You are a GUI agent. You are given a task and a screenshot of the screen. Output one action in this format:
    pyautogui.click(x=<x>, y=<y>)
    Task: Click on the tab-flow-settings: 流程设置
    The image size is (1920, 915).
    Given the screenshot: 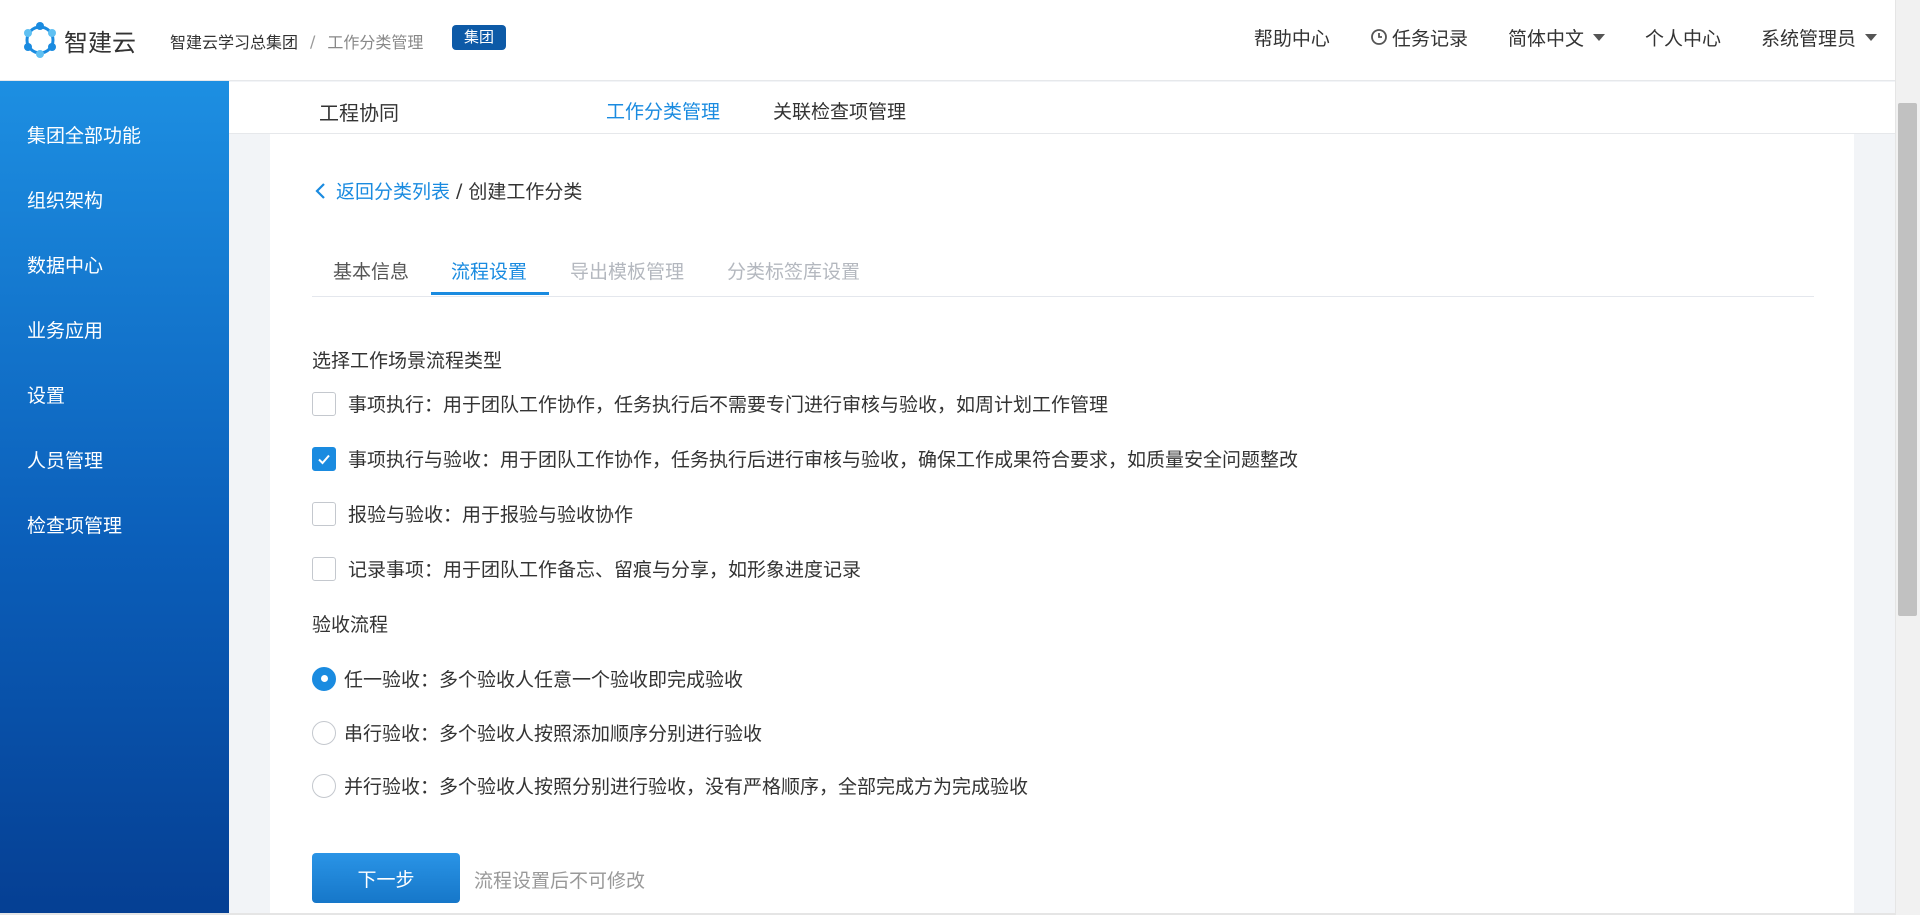 What is the action you would take?
    pyautogui.click(x=489, y=270)
    